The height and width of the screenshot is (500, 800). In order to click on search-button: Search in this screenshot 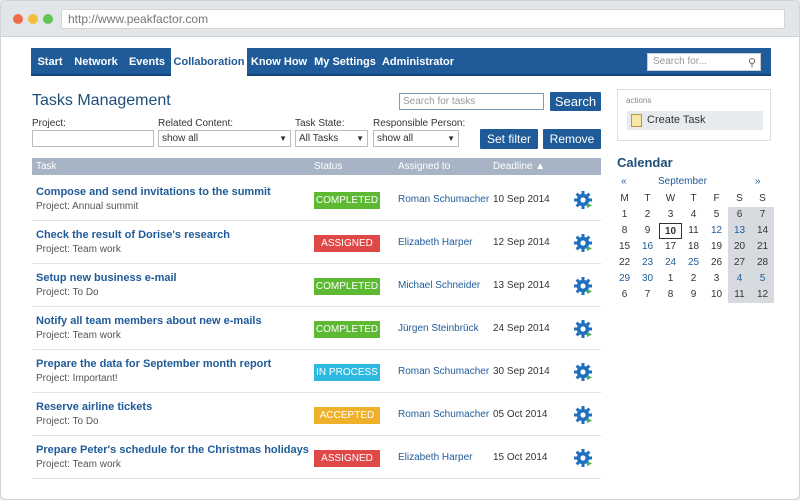, I will do `click(575, 101)`.